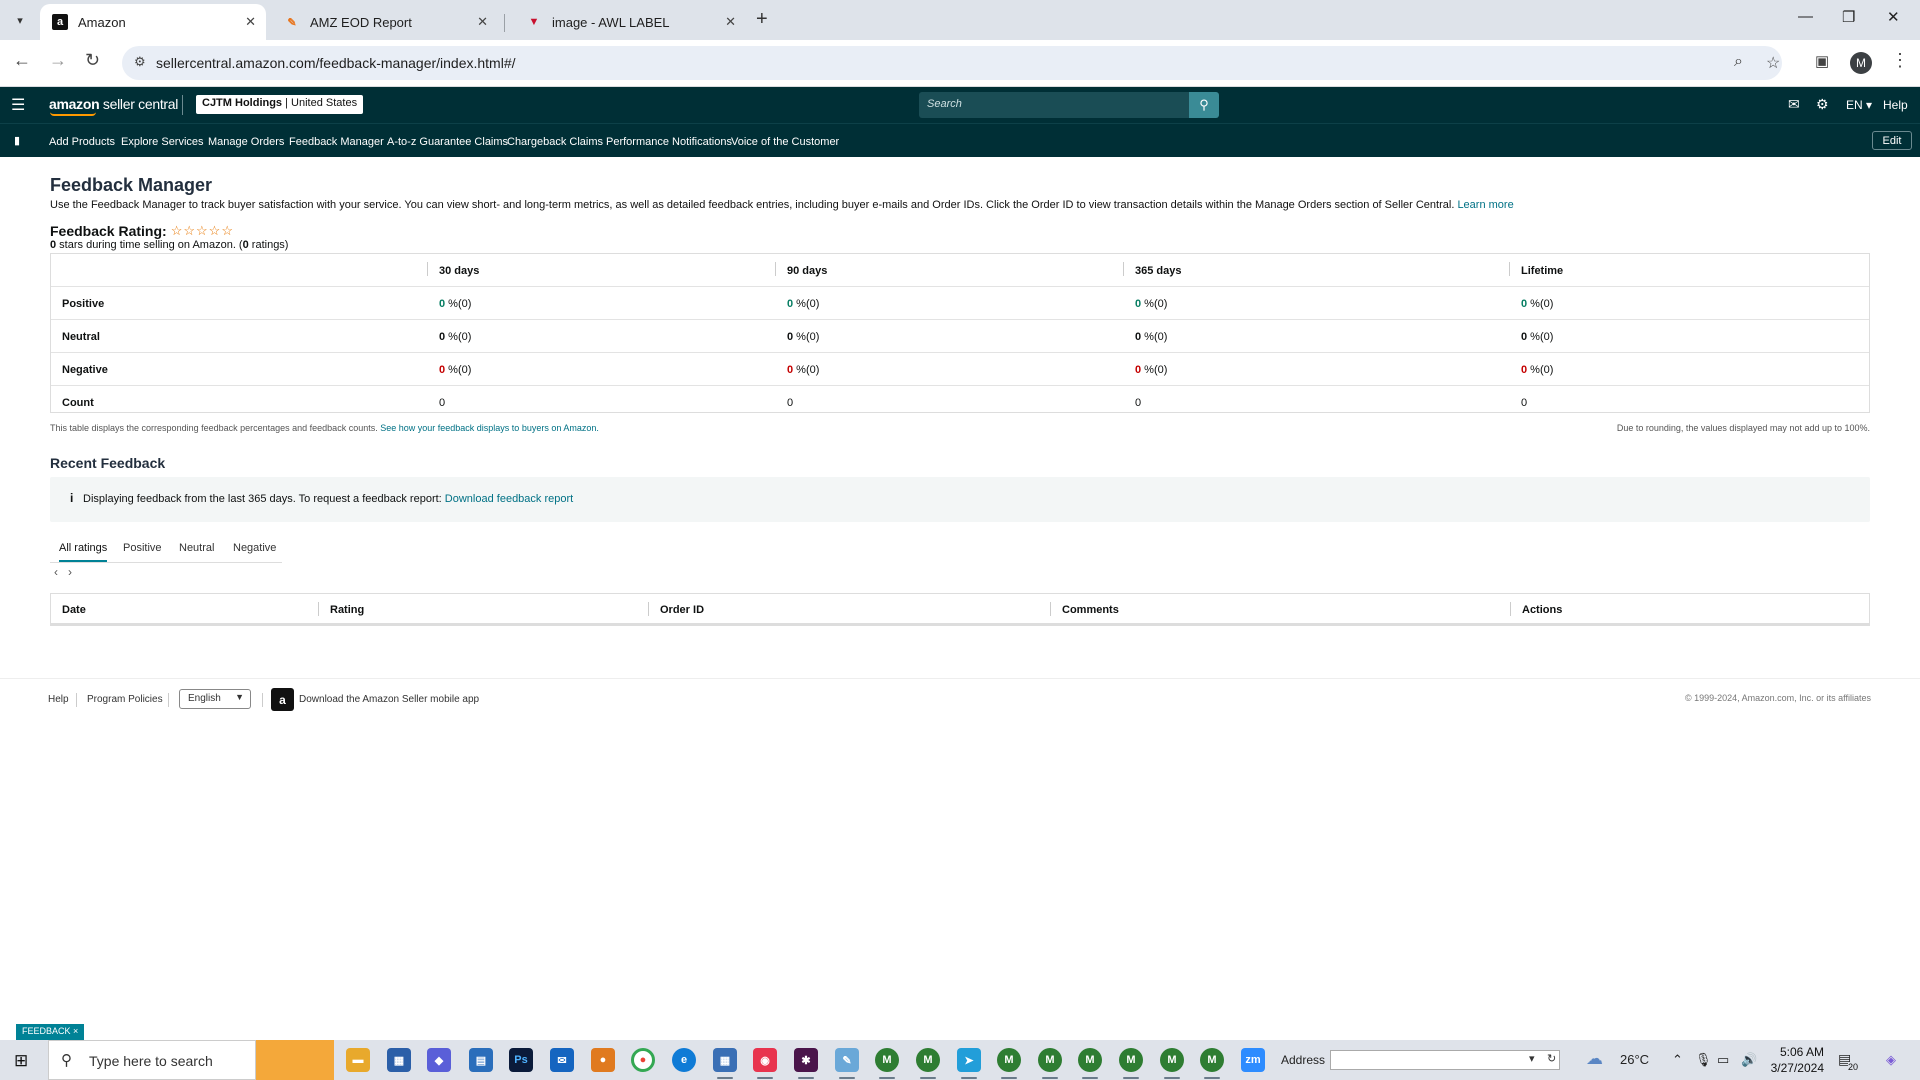 This screenshot has height=1080, width=1920. Describe the element at coordinates (1893, 17) in the screenshot. I see `window-close-icon: ✕` at that location.